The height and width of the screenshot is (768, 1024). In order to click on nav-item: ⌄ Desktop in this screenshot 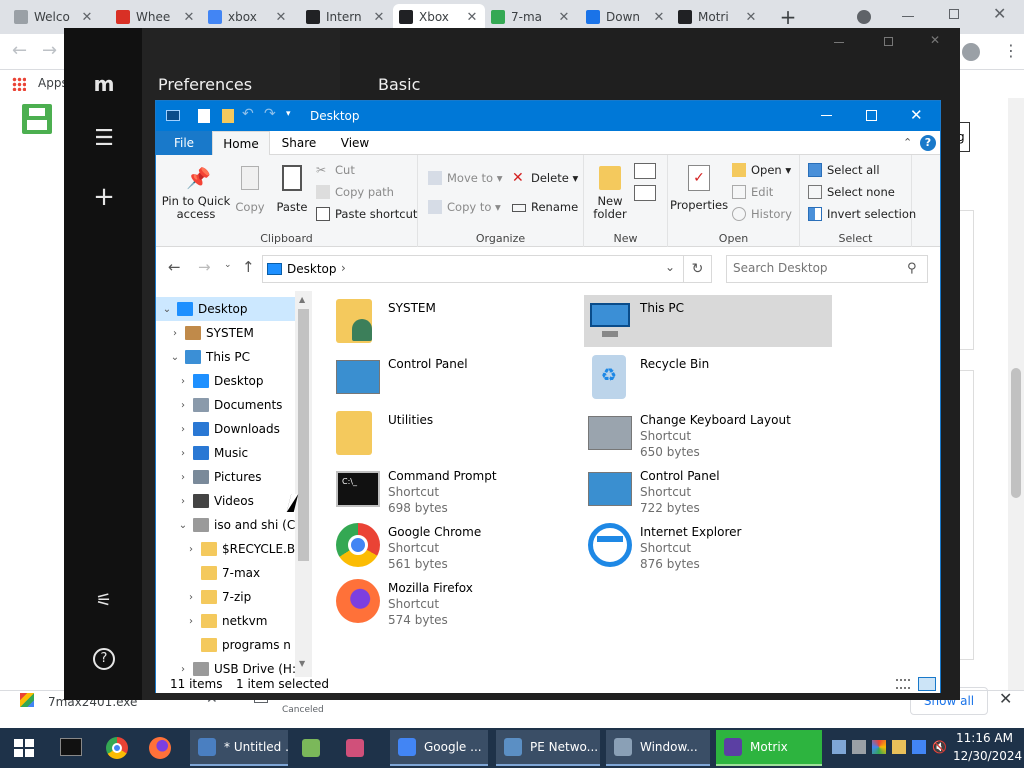, I will do `click(226, 309)`.